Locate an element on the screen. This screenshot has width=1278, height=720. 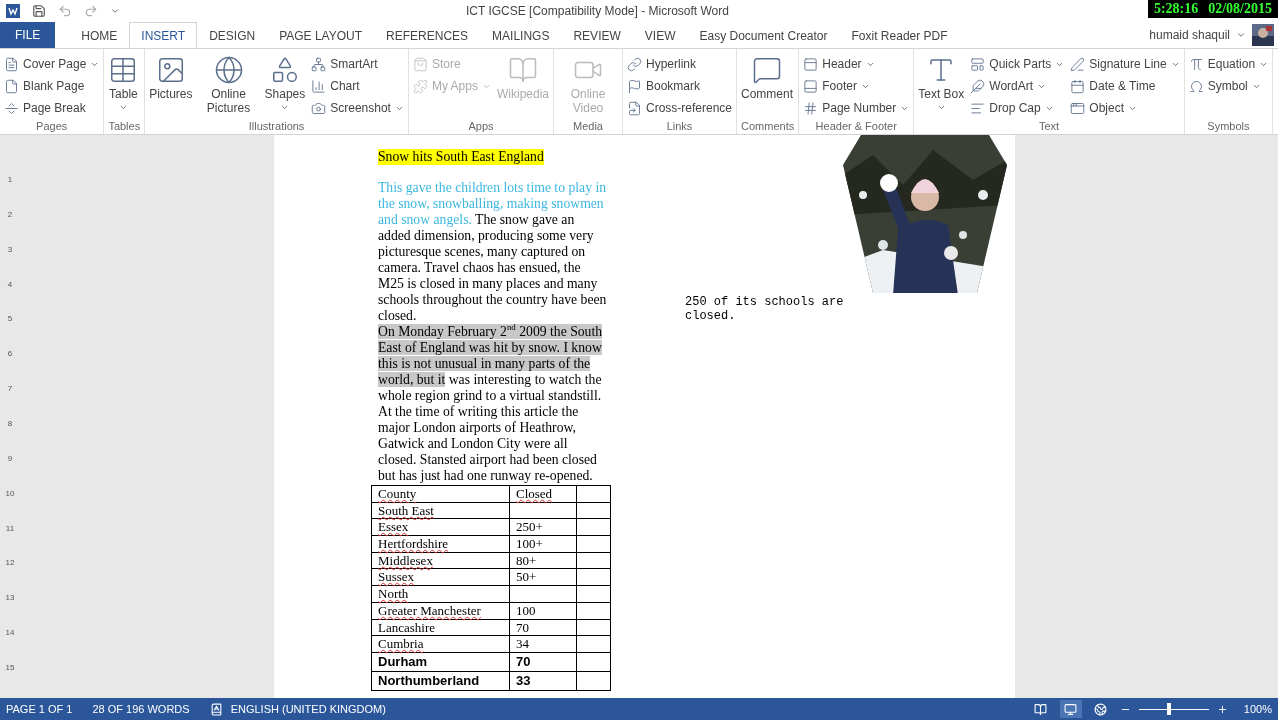
table-cell: 250+ is located at coordinates (542, 527).